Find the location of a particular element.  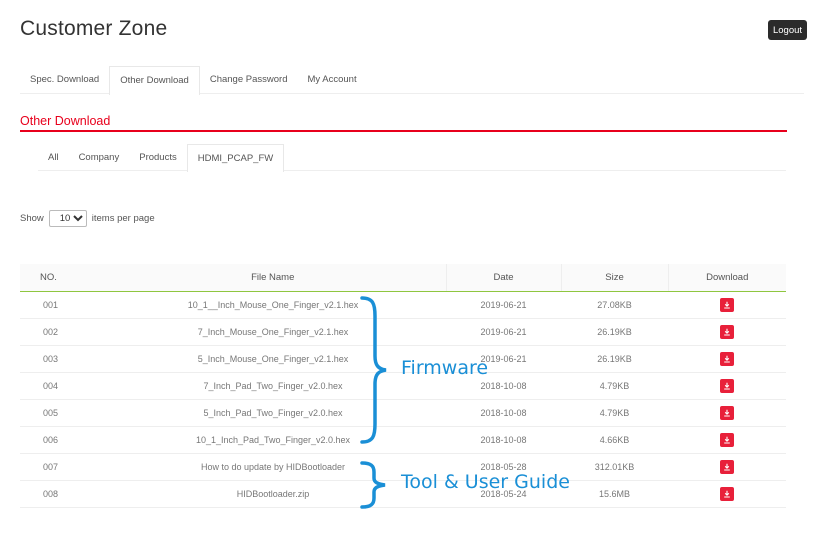

tab-other-download: Other Download is located at coordinates (154, 80).